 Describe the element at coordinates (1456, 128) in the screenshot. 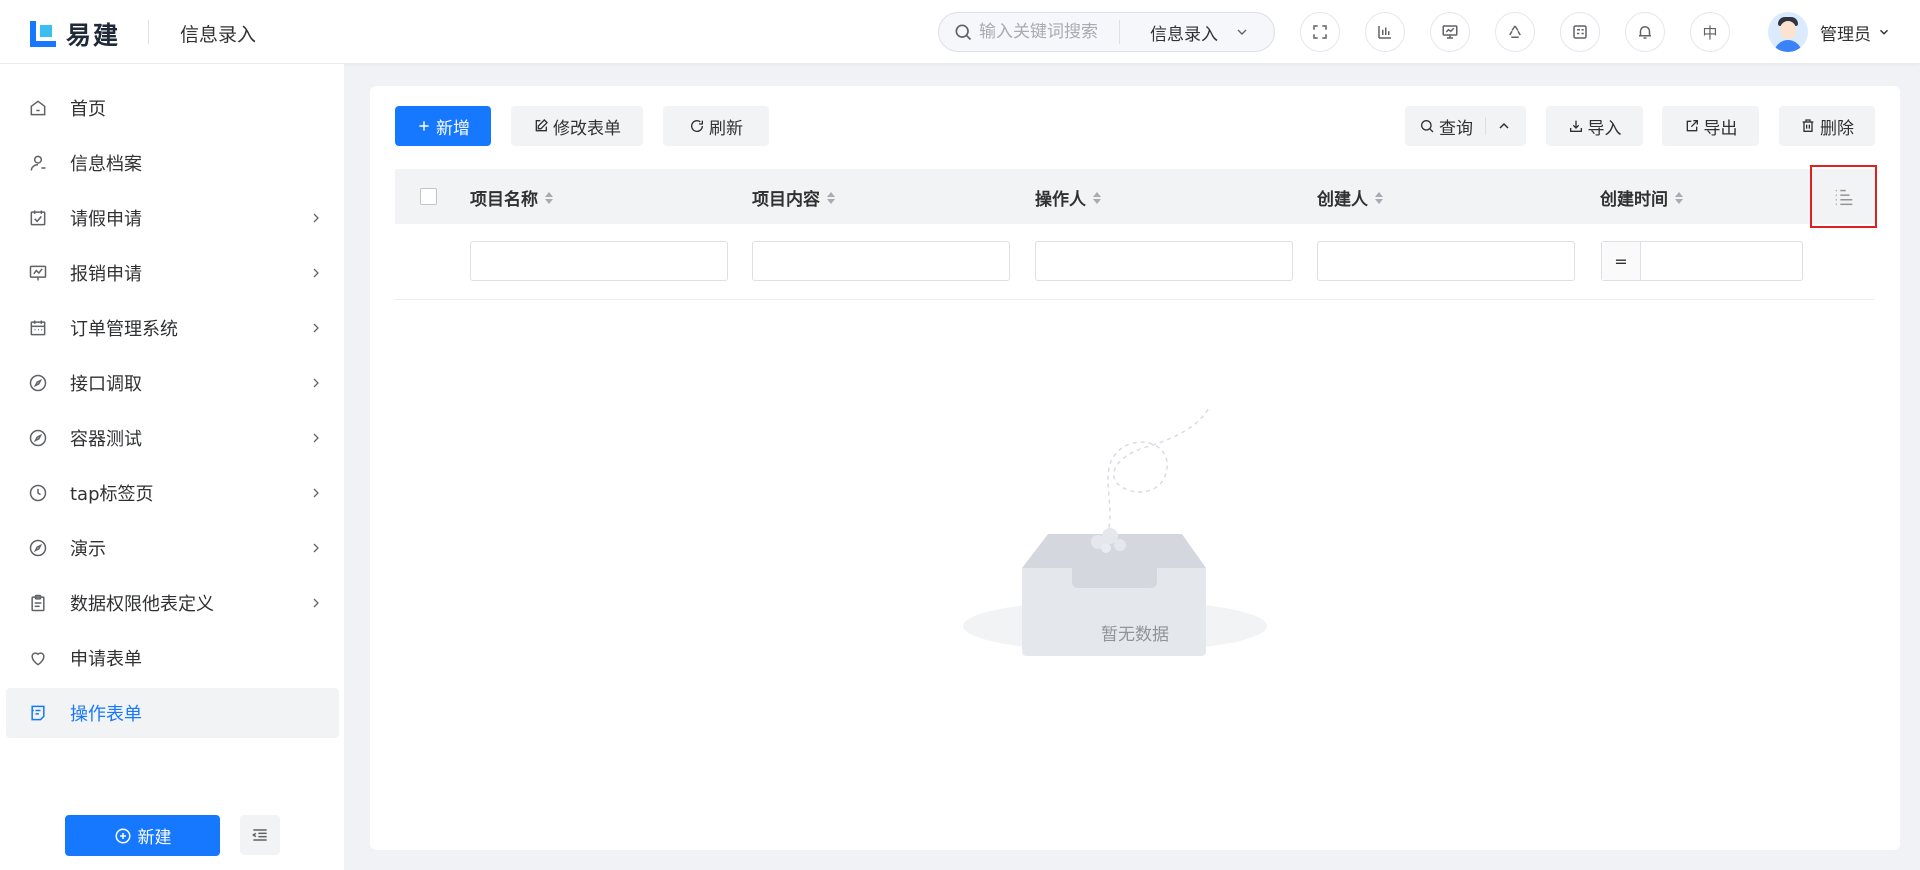

I see `query-button-label: 查询` at that location.